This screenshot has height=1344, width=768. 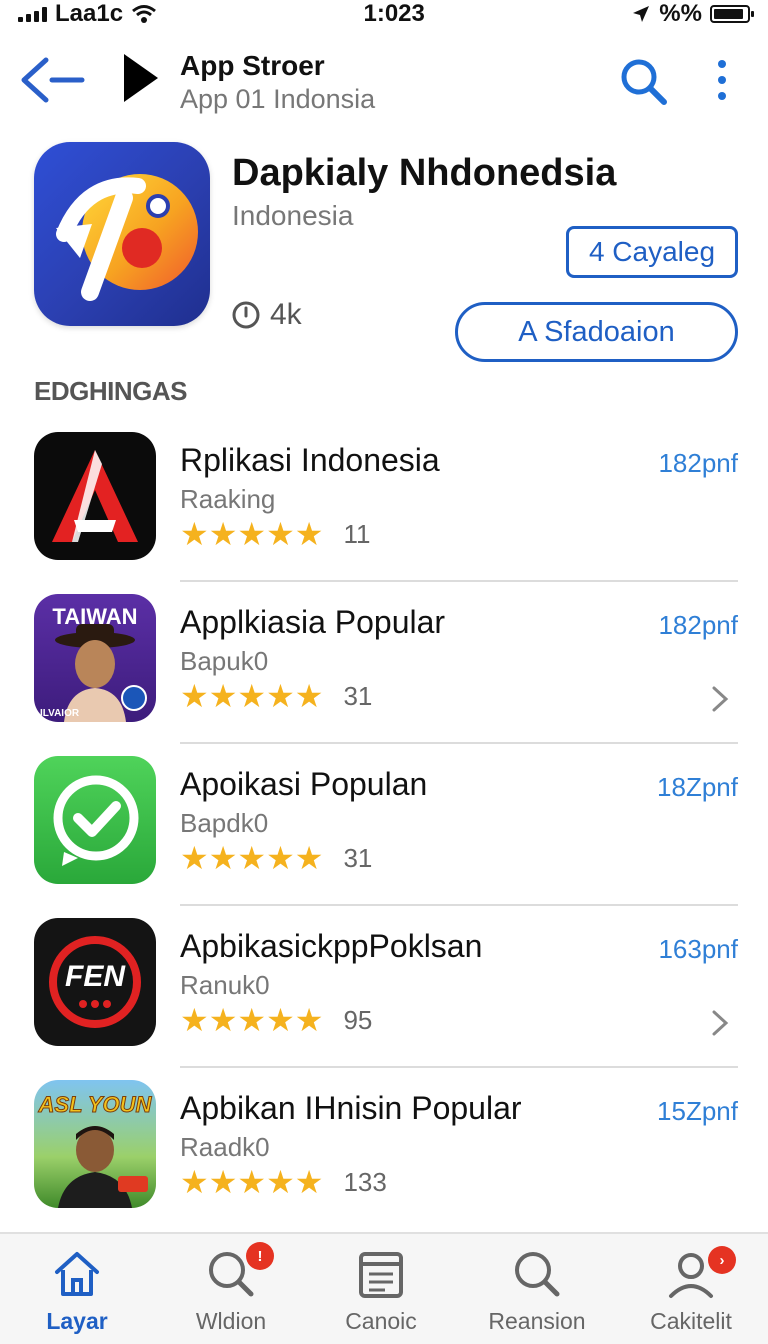 What do you see at coordinates (266, 315) in the screenshot?
I see `featured-app-stat: 4k` at bounding box center [266, 315].